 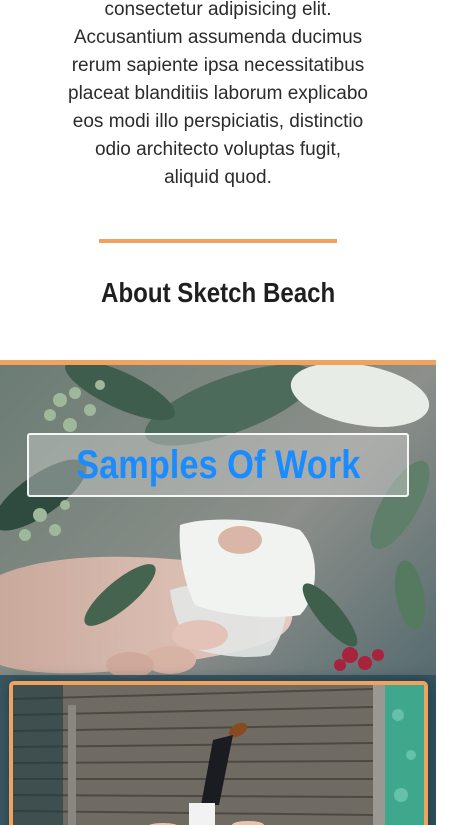 What do you see at coordinates (218, 241) in the screenshot?
I see `accent-divider` at bounding box center [218, 241].